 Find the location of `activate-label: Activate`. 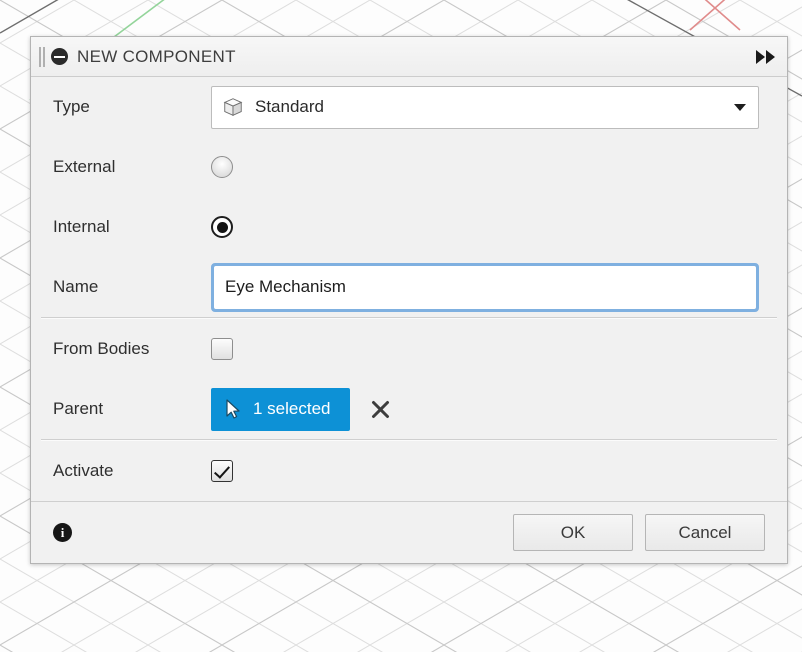

activate-label: Activate is located at coordinates (83, 470).